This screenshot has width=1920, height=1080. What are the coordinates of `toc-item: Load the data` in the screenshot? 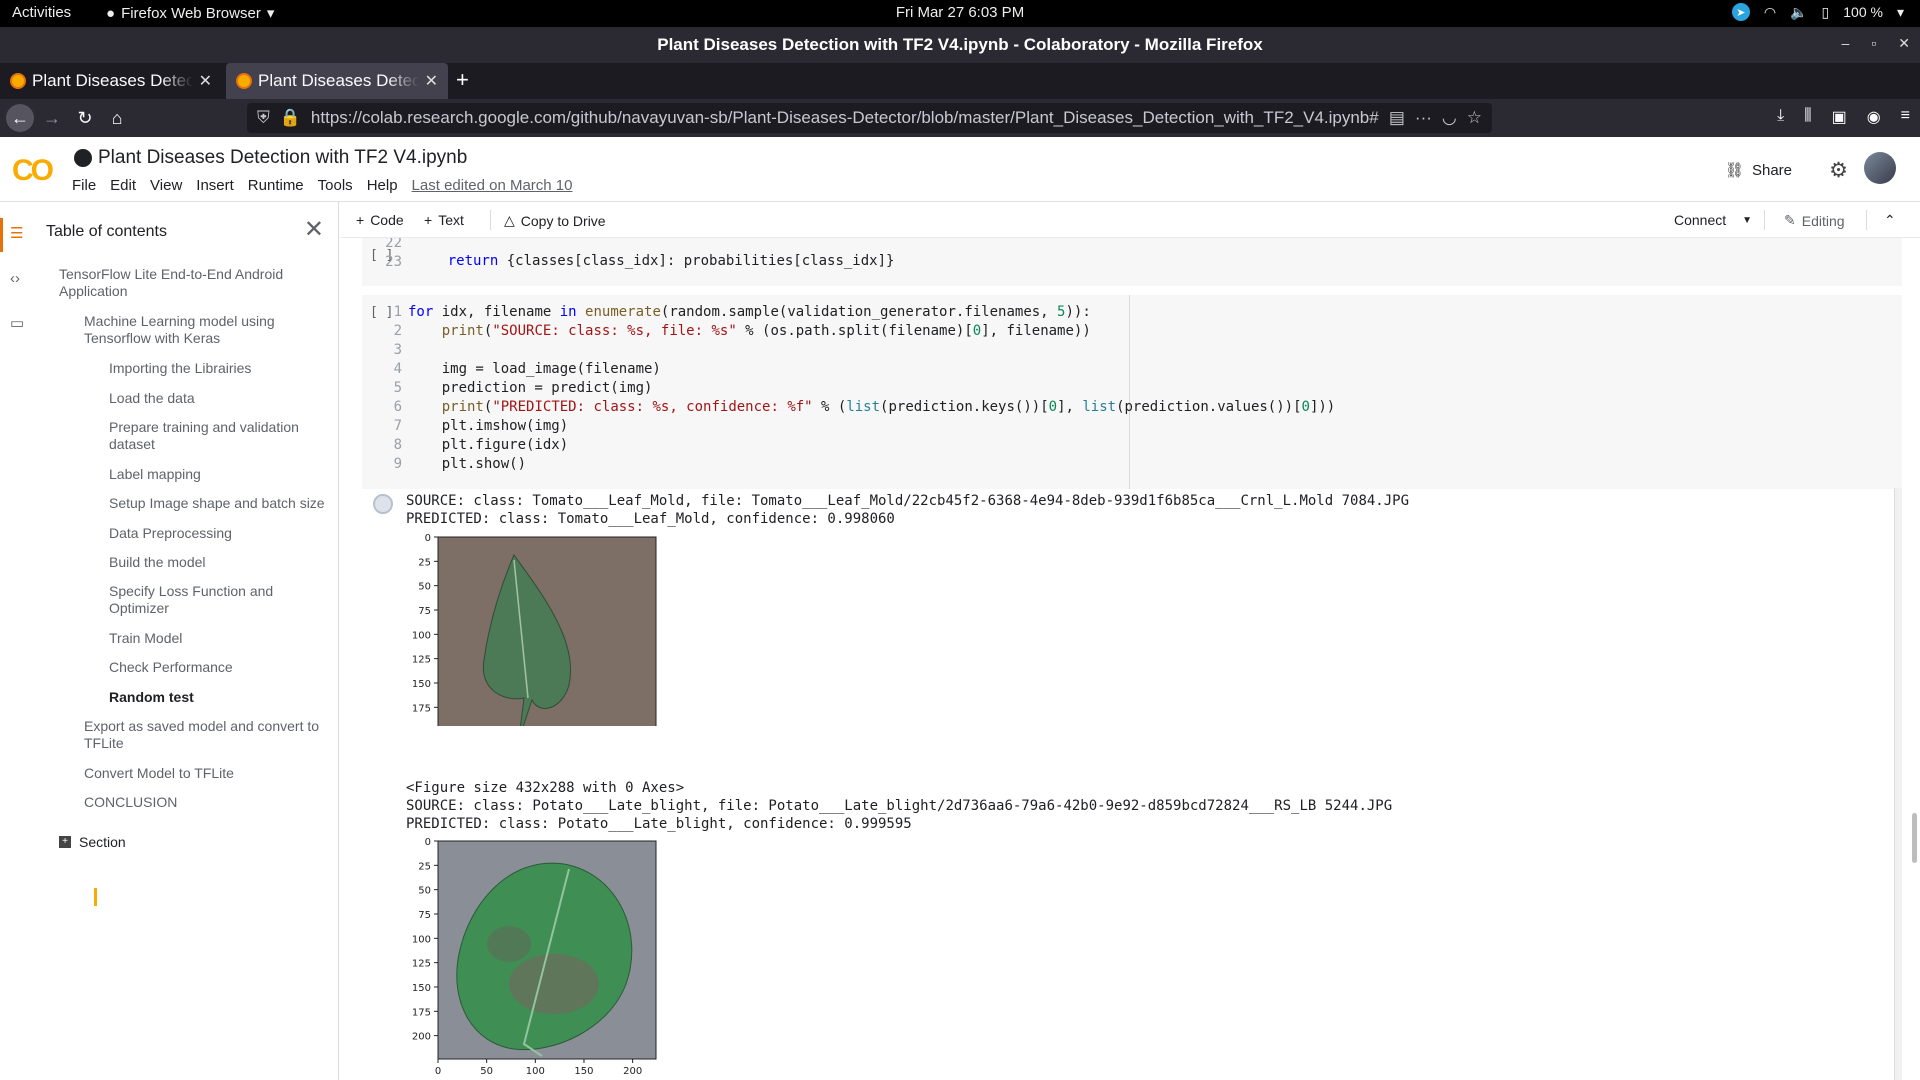 It's located at (219, 398).